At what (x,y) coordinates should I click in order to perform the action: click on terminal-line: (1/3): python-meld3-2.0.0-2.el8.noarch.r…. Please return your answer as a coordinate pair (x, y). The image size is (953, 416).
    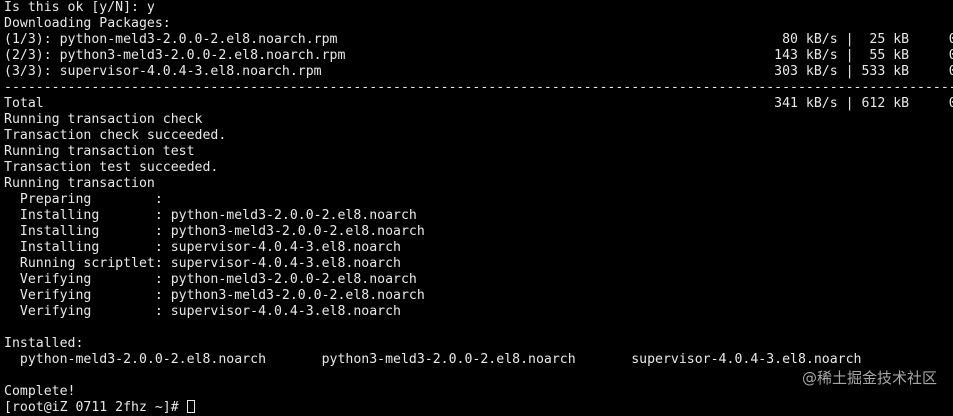
    Looking at the image, I should click on (478, 39).